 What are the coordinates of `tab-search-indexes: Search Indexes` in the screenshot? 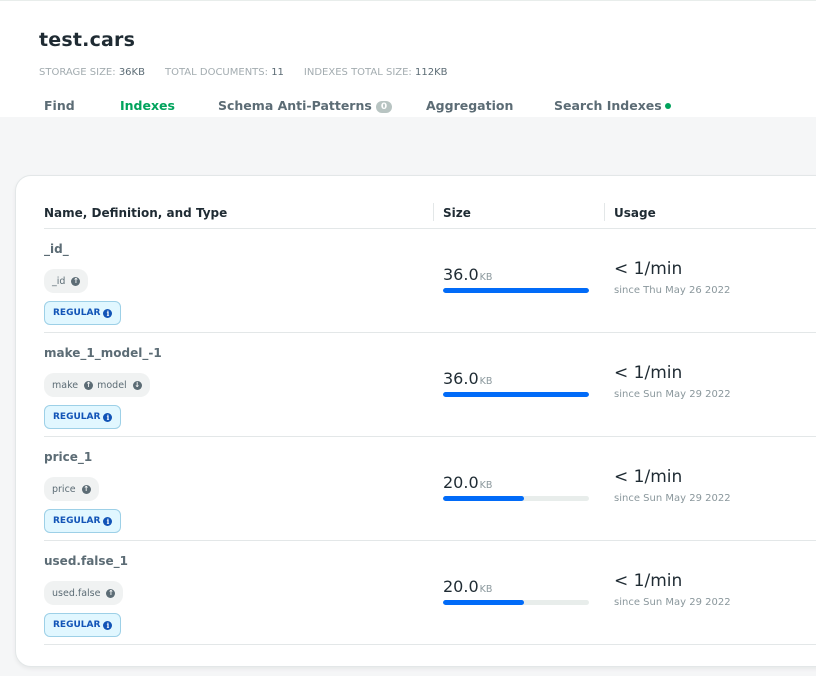 It's located at (612, 105).